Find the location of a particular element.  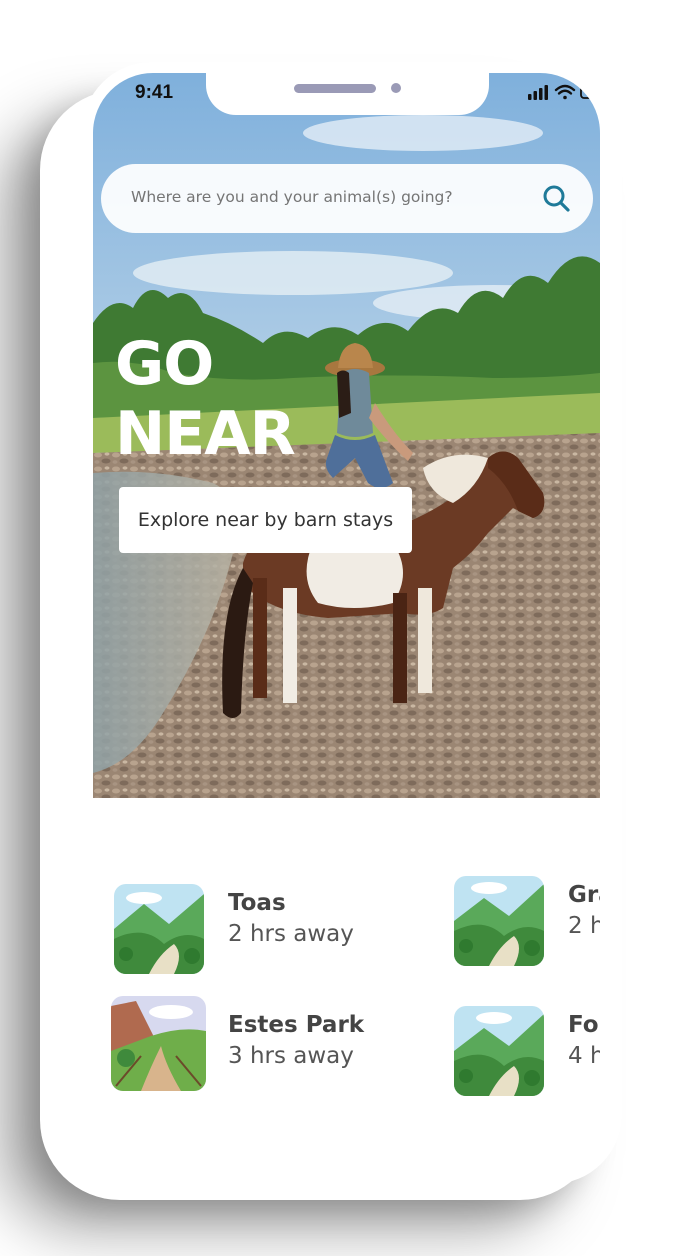

destination-item: Estes Park 3 hrs away is located at coordinates (246, 1044).